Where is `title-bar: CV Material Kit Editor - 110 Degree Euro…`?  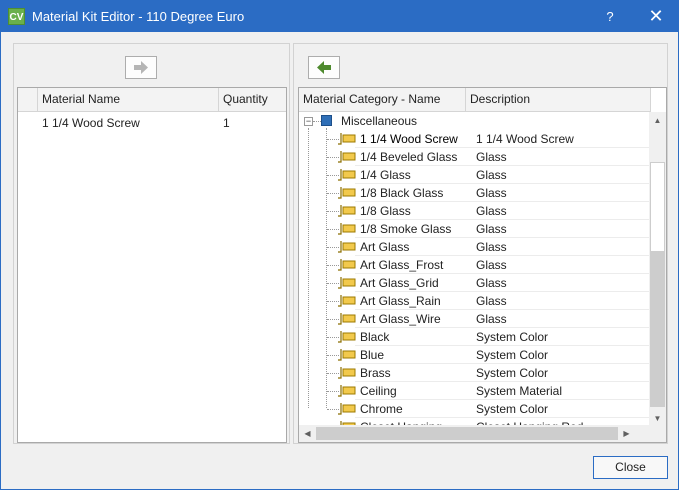
title-bar: CV Material Kit Editor - 110 Degree Euro… is located at coordinates (339, 16).